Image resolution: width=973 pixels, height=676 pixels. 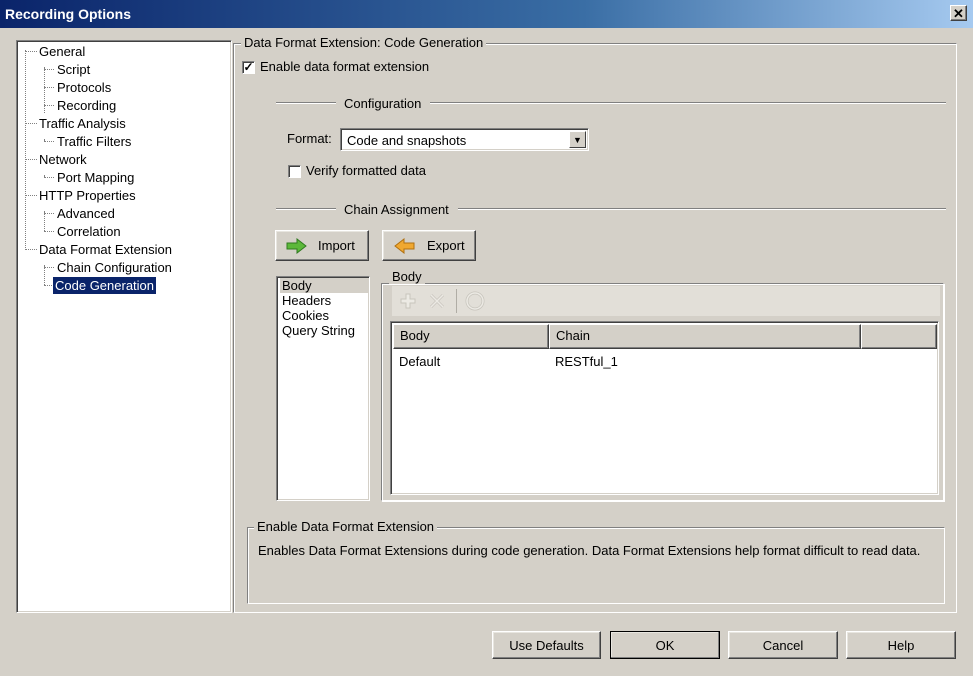 What do you see at coordinates (407, 276) in the screenshot?
I see `body-group-title: Body` at bounding box center [407, 276].